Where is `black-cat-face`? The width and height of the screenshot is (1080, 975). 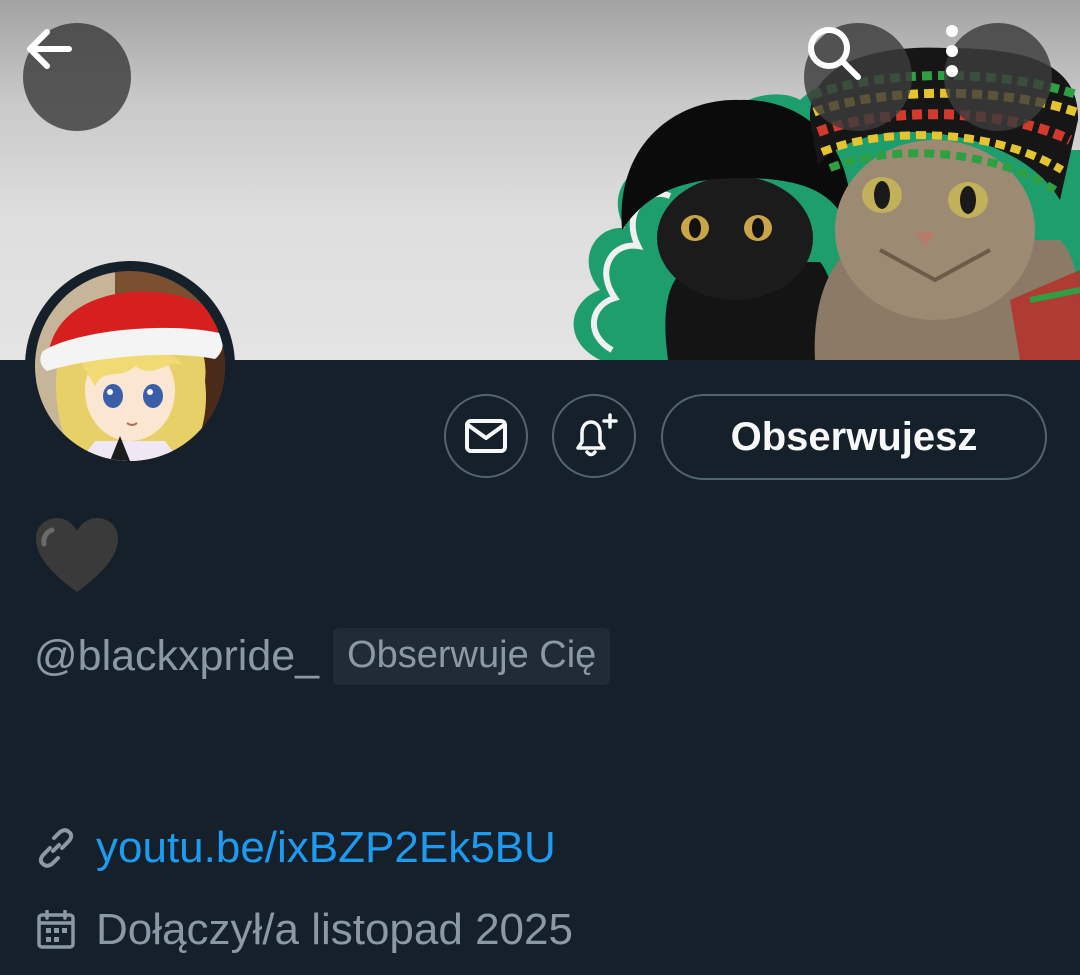 black-cat-face is located at coordinates (735, 238).